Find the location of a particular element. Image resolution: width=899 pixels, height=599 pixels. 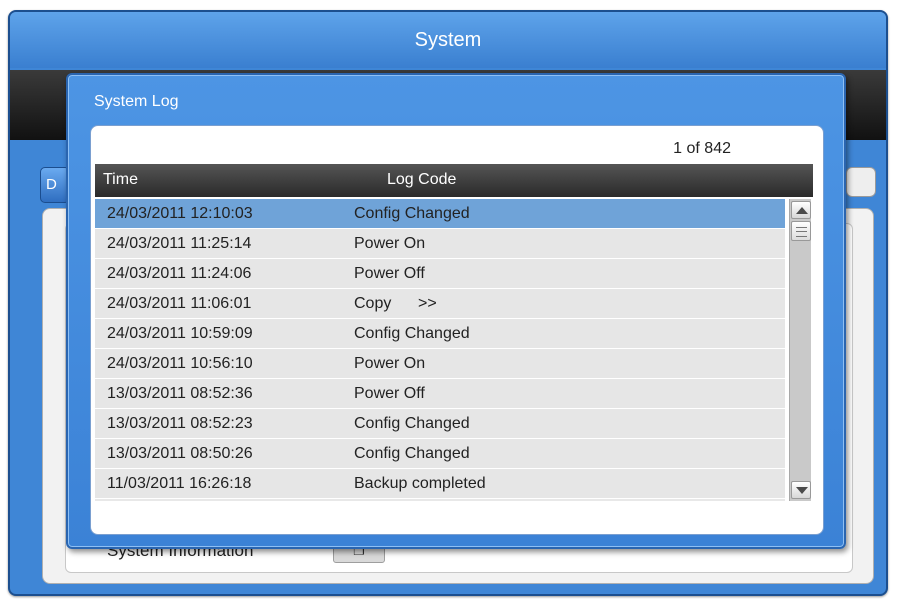

table-row: 11/03/2011 16:26:18 Backup completed is located at coordinates (440, 484).